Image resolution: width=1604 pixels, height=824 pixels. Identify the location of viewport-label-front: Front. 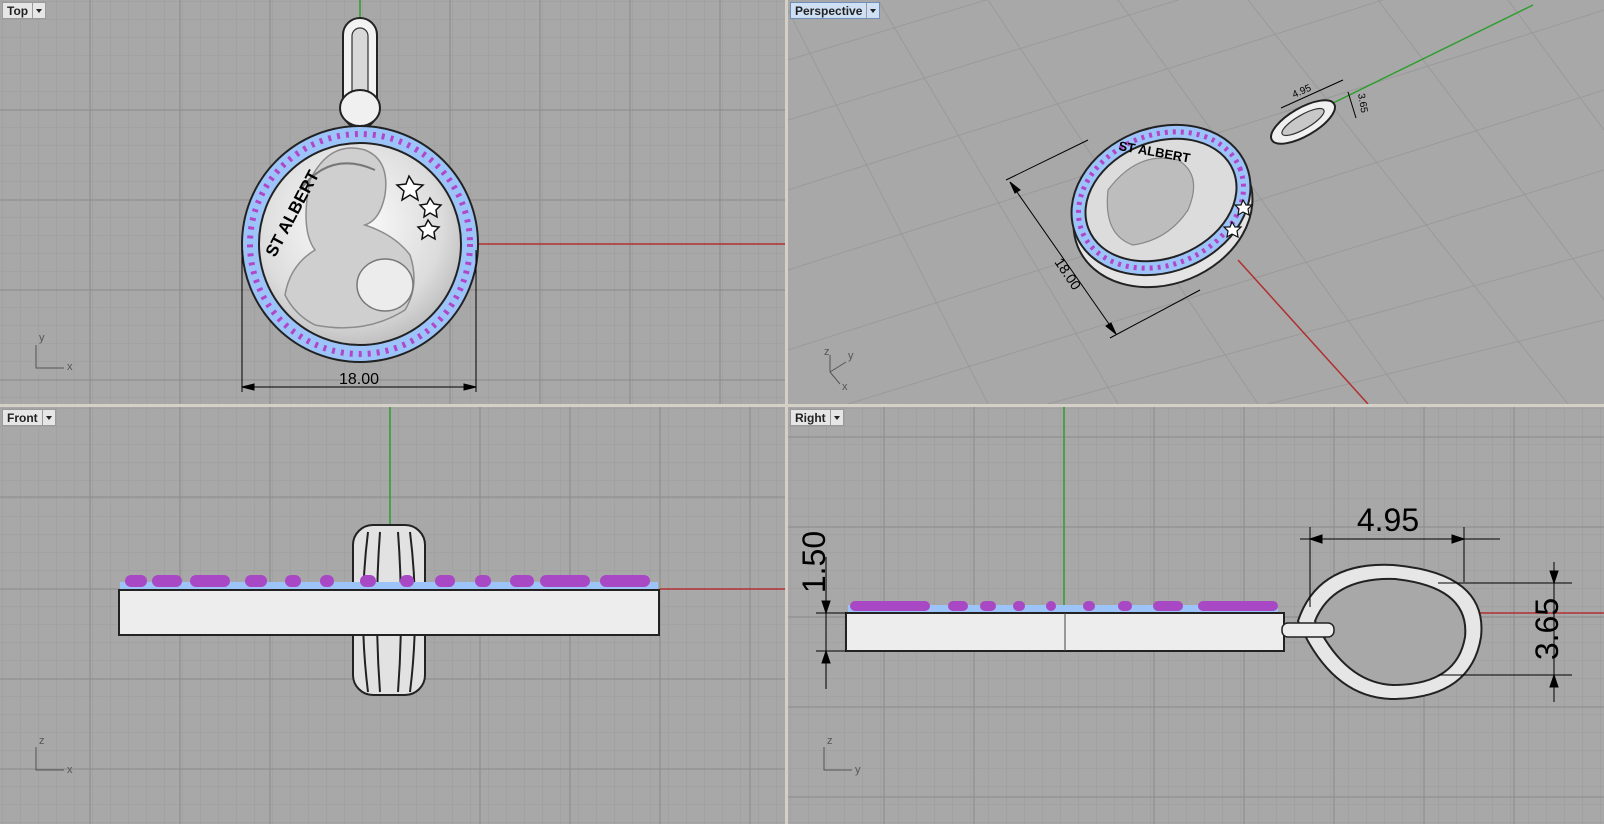
(29, 417).